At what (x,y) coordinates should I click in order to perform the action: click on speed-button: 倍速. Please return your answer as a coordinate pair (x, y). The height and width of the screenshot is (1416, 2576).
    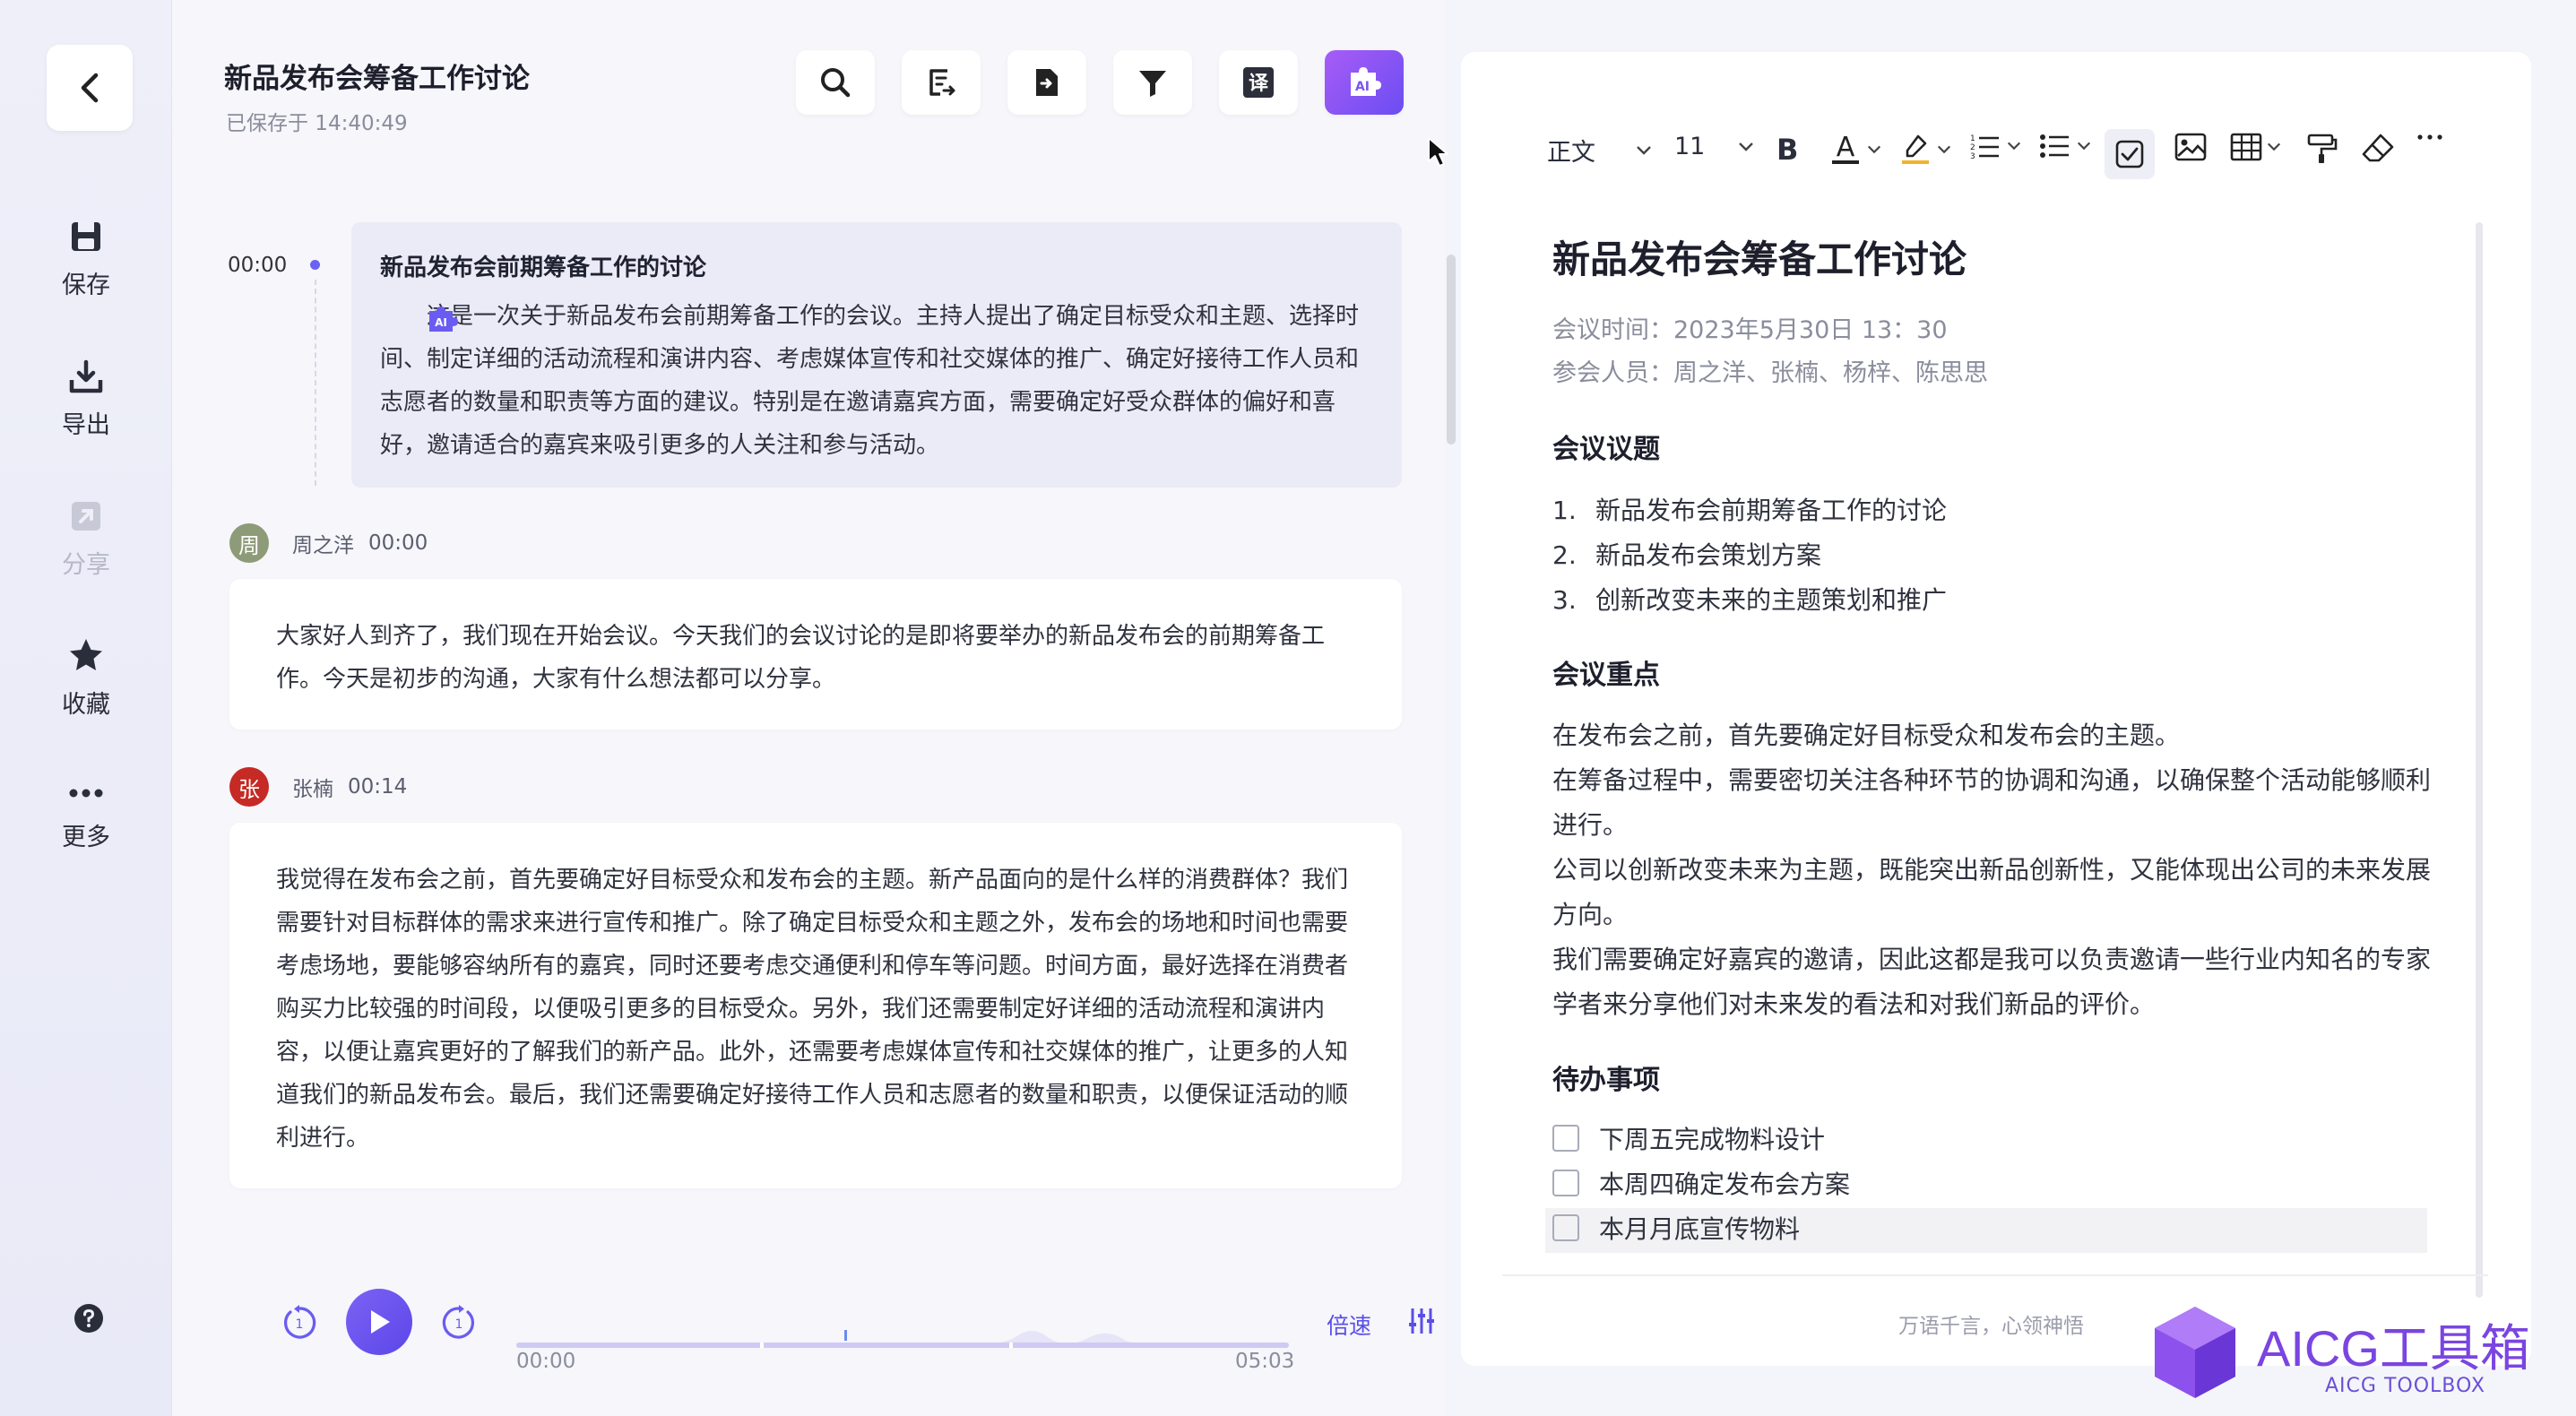
    Looking at the image, I should click on (1349, 1324).